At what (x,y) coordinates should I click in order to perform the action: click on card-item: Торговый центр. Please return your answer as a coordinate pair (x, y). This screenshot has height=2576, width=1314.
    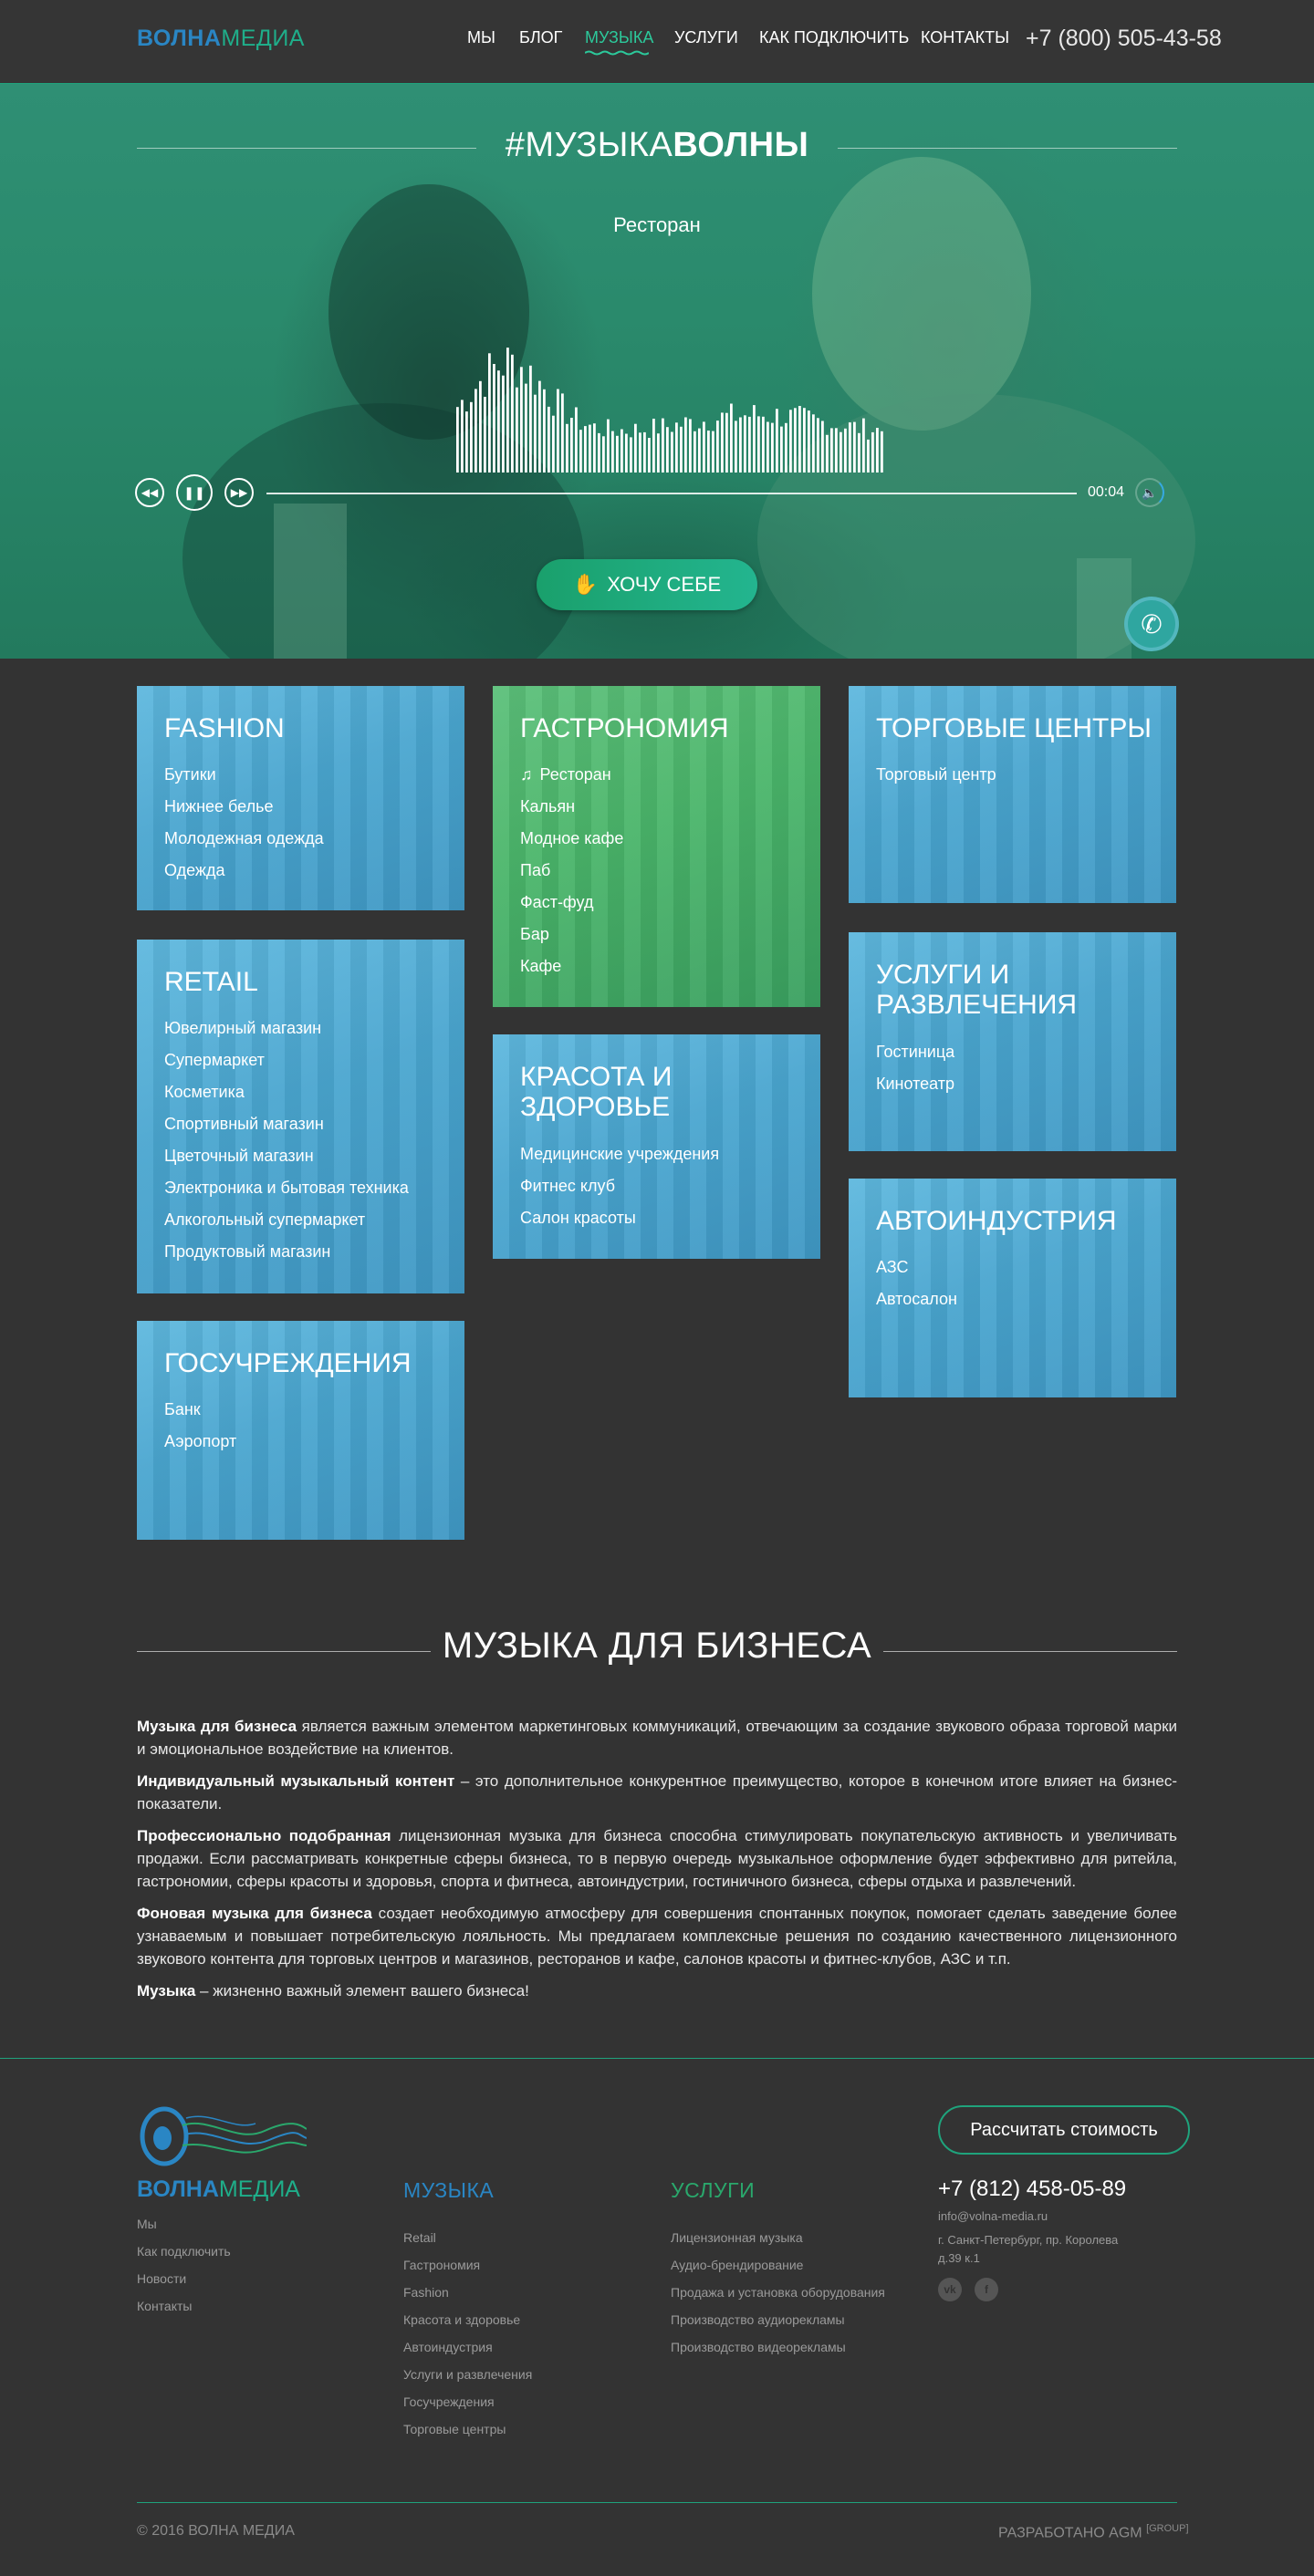
    Looking at the image, I should click on (936, 775).